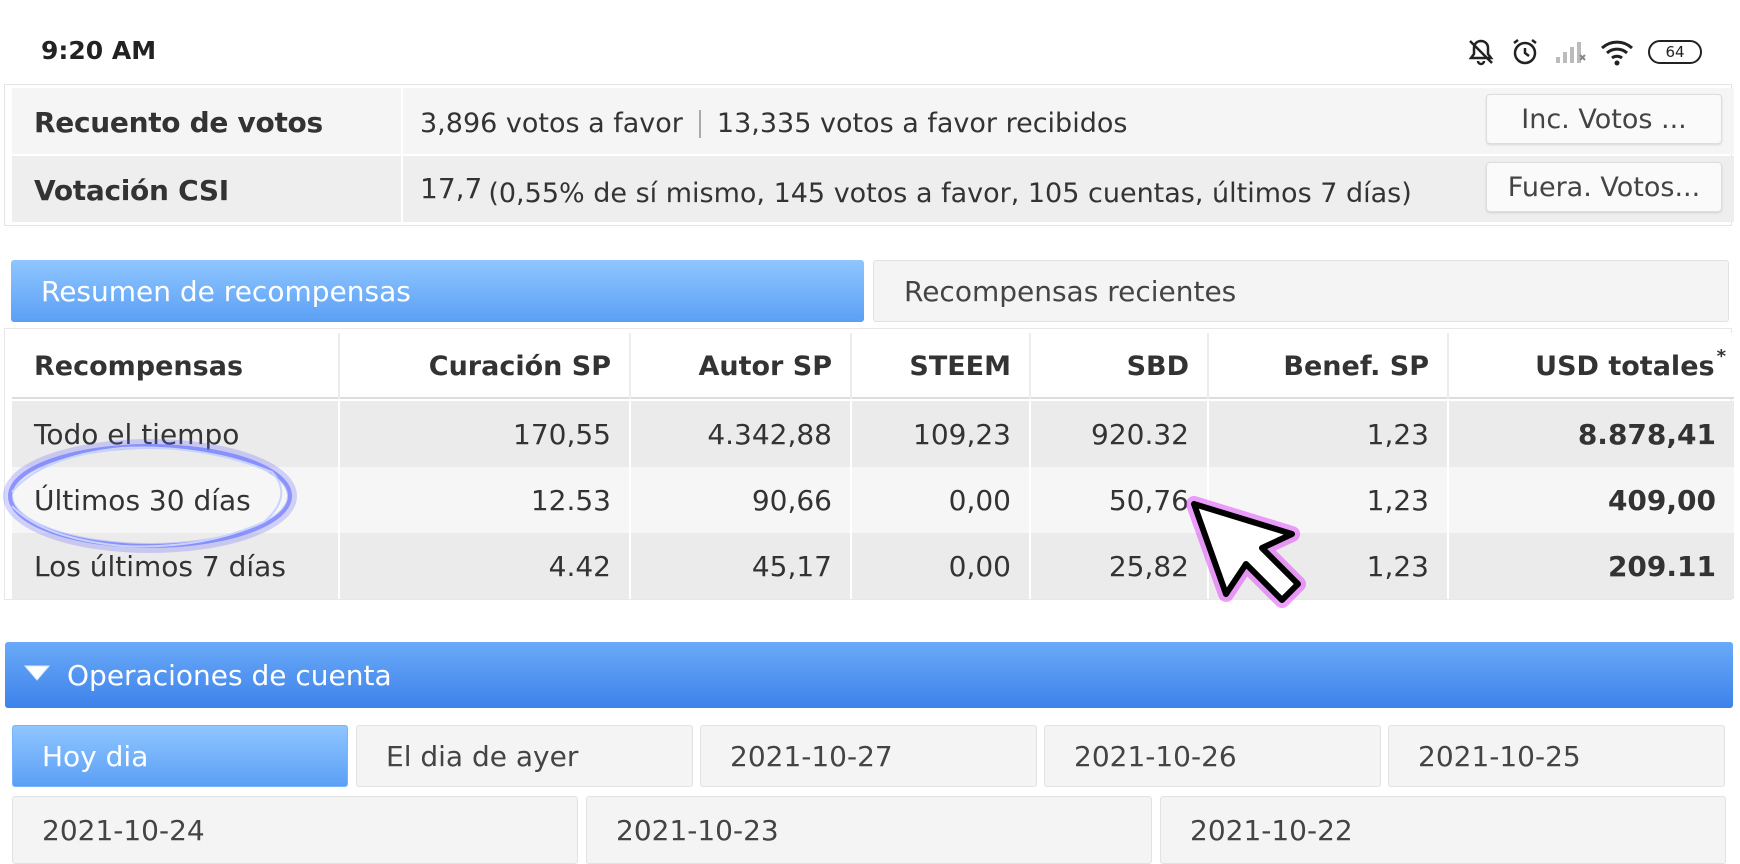  What do you see at coordinates (1525, 52) in the screenshot?
I see `alarm-icon` at bounding box center [1525, 52].